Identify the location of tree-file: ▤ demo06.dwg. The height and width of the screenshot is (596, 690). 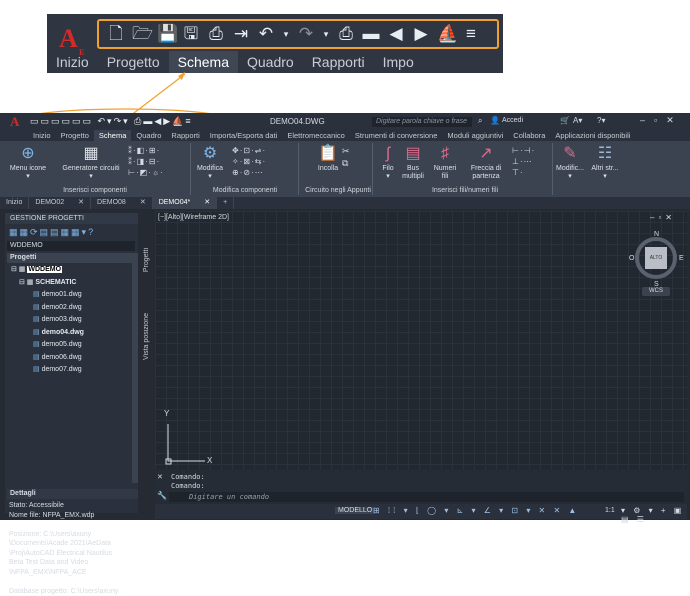
(58, 358).